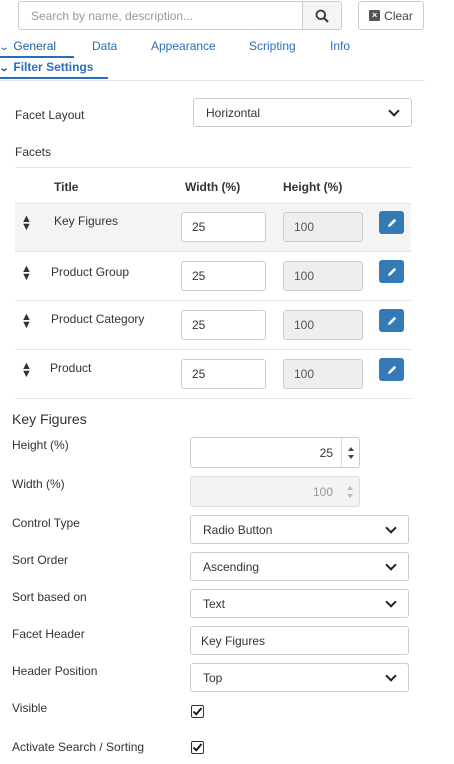 The width and height of the screenshot is (454, 764). What do you see at coordinates (90, 272) in the screenshot?
I see `facet-title: Product Group` at bounding box center [90, 272].